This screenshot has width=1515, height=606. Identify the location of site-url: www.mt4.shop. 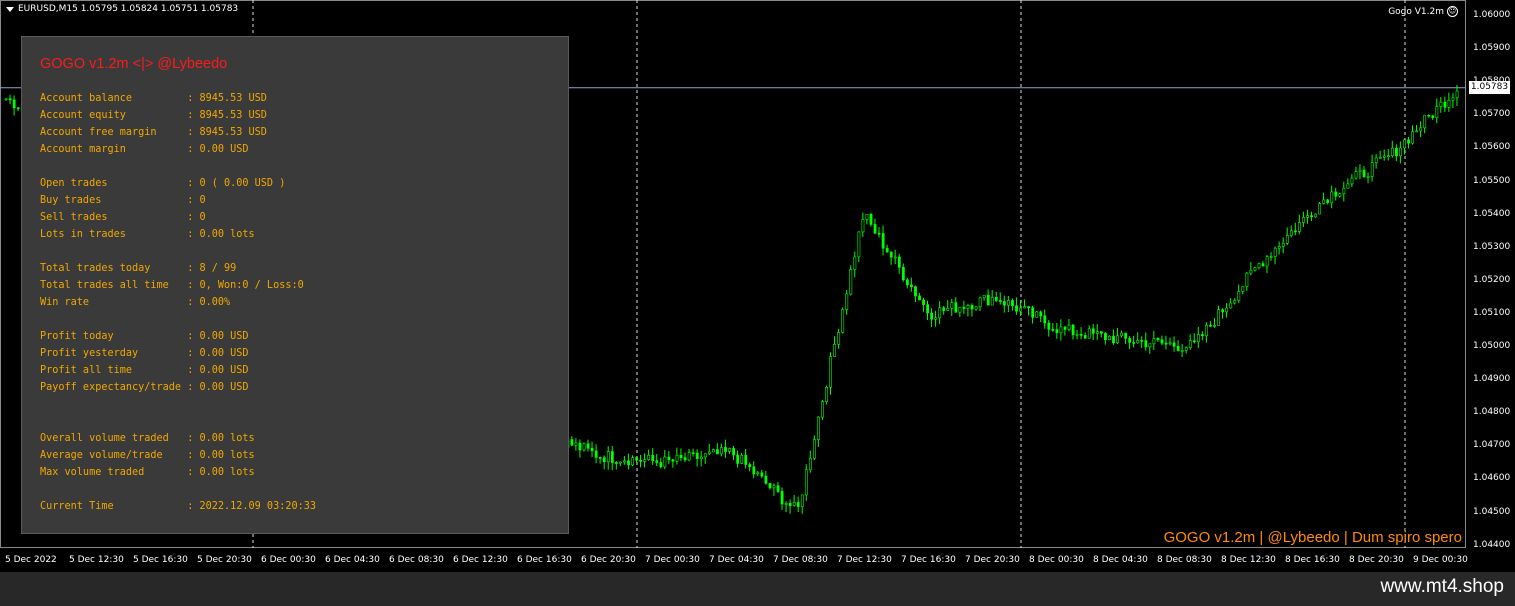
(1442, 587).